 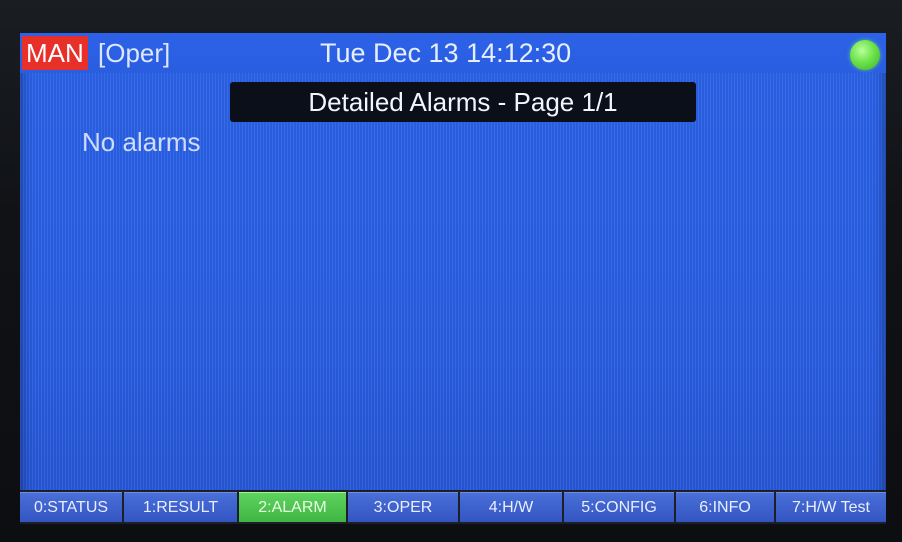 I want to click on status-header: MAN [Oper] Tue Dec 13 14:12:30, so click(x=453, y=53).